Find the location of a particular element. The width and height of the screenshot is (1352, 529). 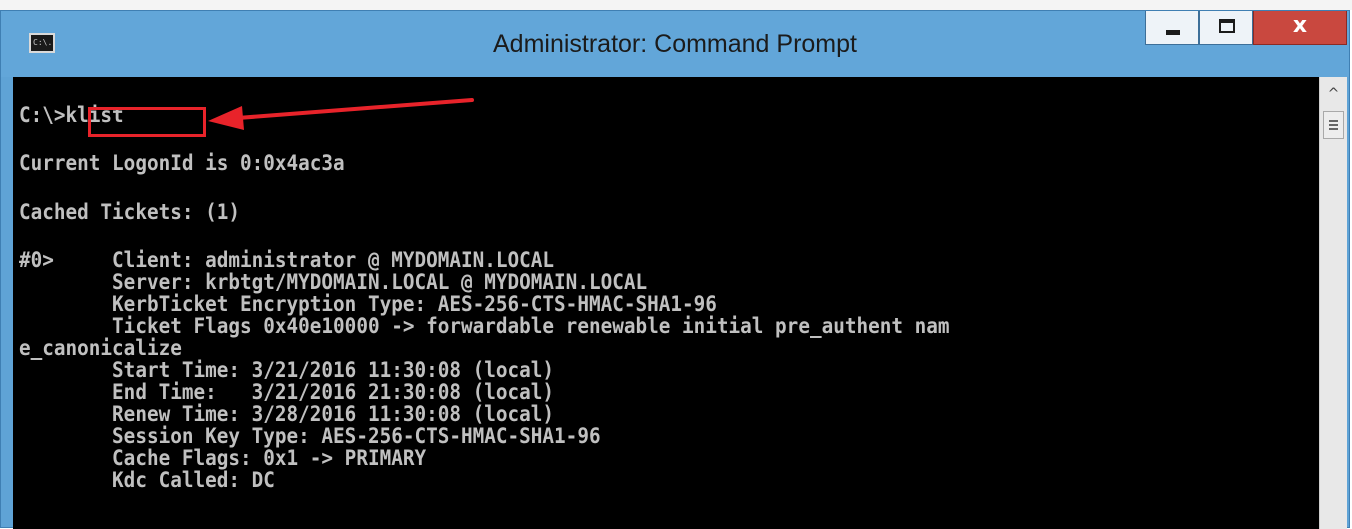

maximize-icon is located at coordinates (1227, 26).